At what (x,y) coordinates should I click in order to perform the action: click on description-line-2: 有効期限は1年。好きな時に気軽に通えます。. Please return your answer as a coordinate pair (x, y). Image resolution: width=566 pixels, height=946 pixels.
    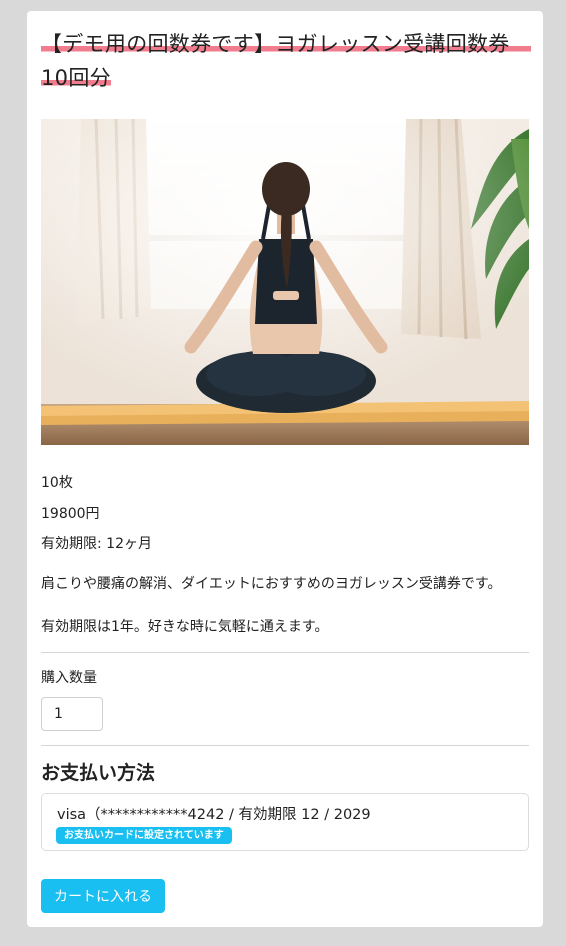
    Looking at the image, I should click on (185, 627).